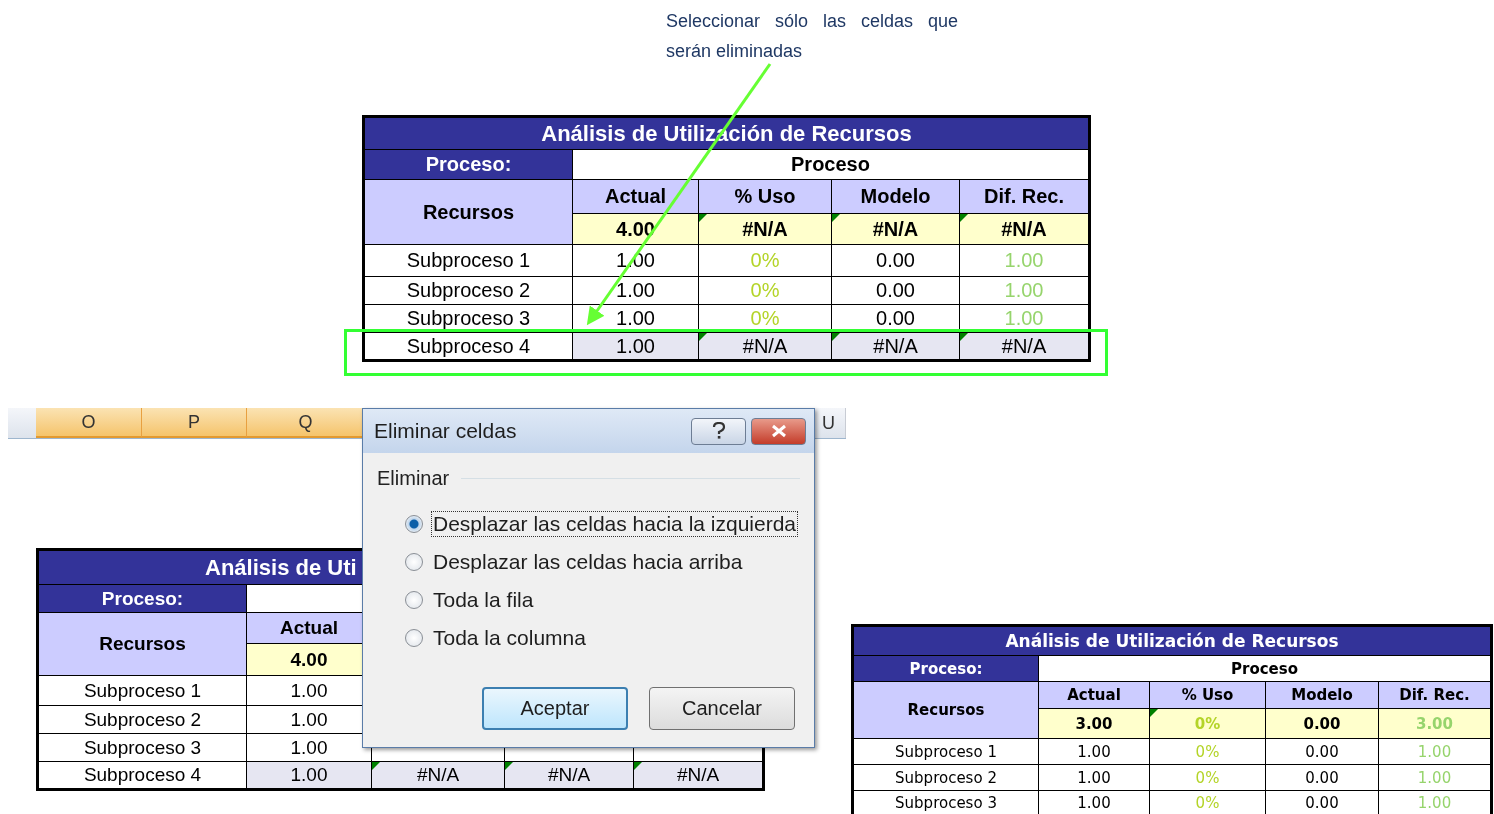 This screenshot has height=814, width=1494. Describe the element at coordinates (445, 431) in the screenshot. I see `dialog-title: Eliminar celdas` at that location.